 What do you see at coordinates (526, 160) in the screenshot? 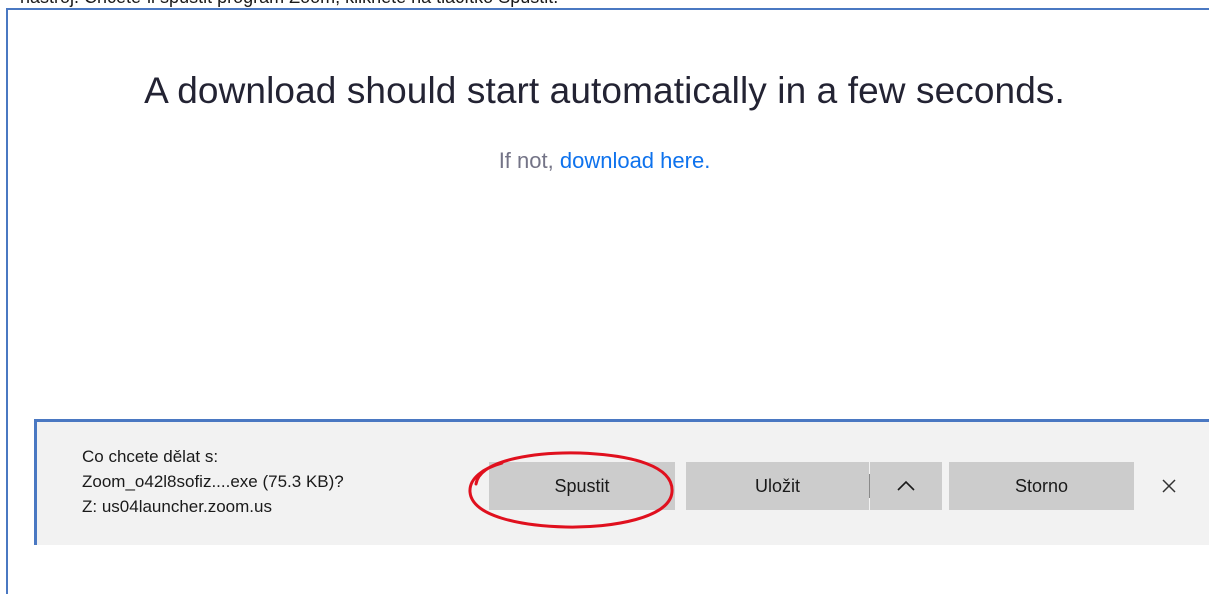
I see `fallback-prefix: If not,` at bounding box center [526, 160].